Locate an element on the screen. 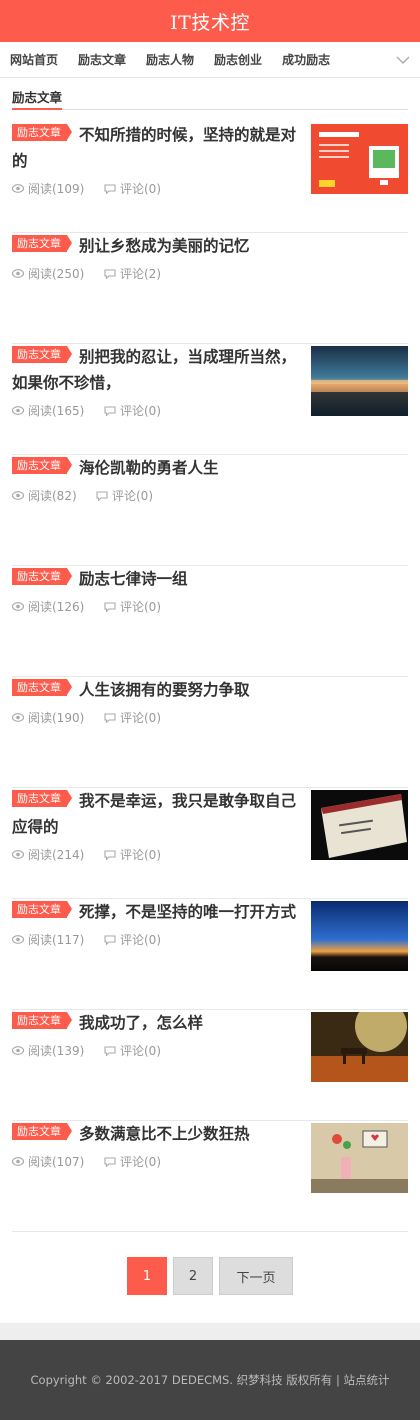  view-count: 阅读(109) is located at coordinates (58, 188).